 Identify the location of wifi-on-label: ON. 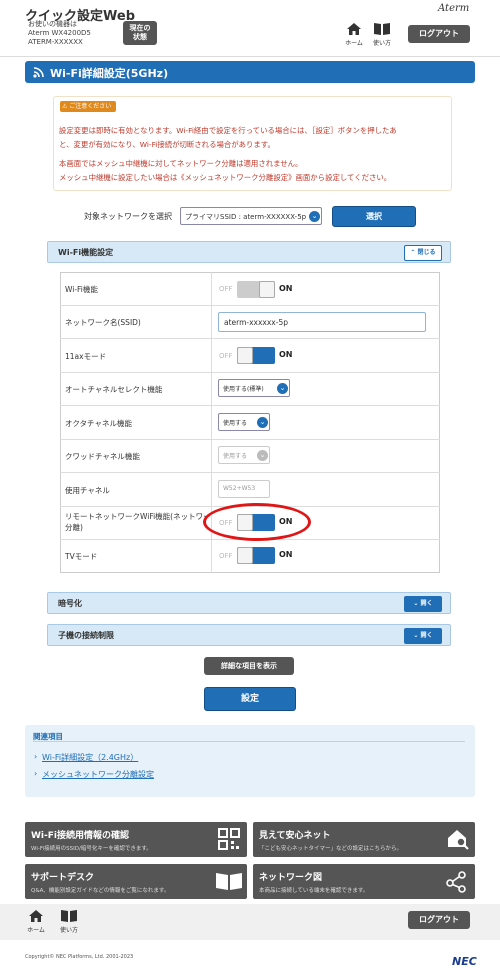
(286, 288).